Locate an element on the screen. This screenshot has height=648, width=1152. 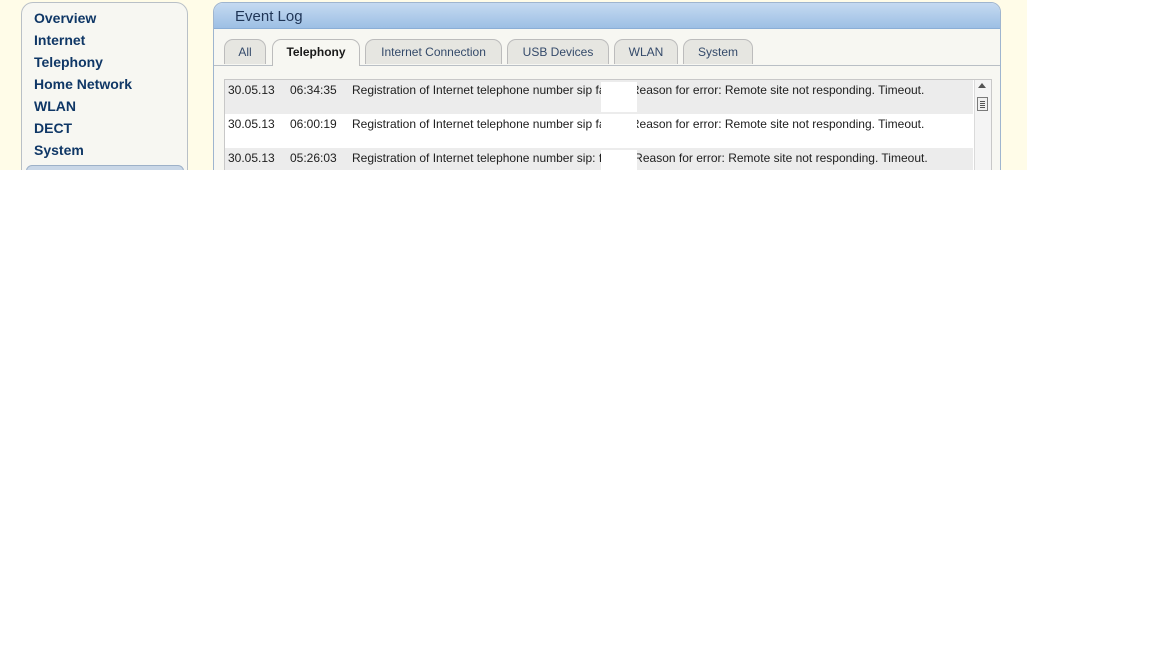
tab-internet-connection: Internet Connection is located at coordinates (433, 51).